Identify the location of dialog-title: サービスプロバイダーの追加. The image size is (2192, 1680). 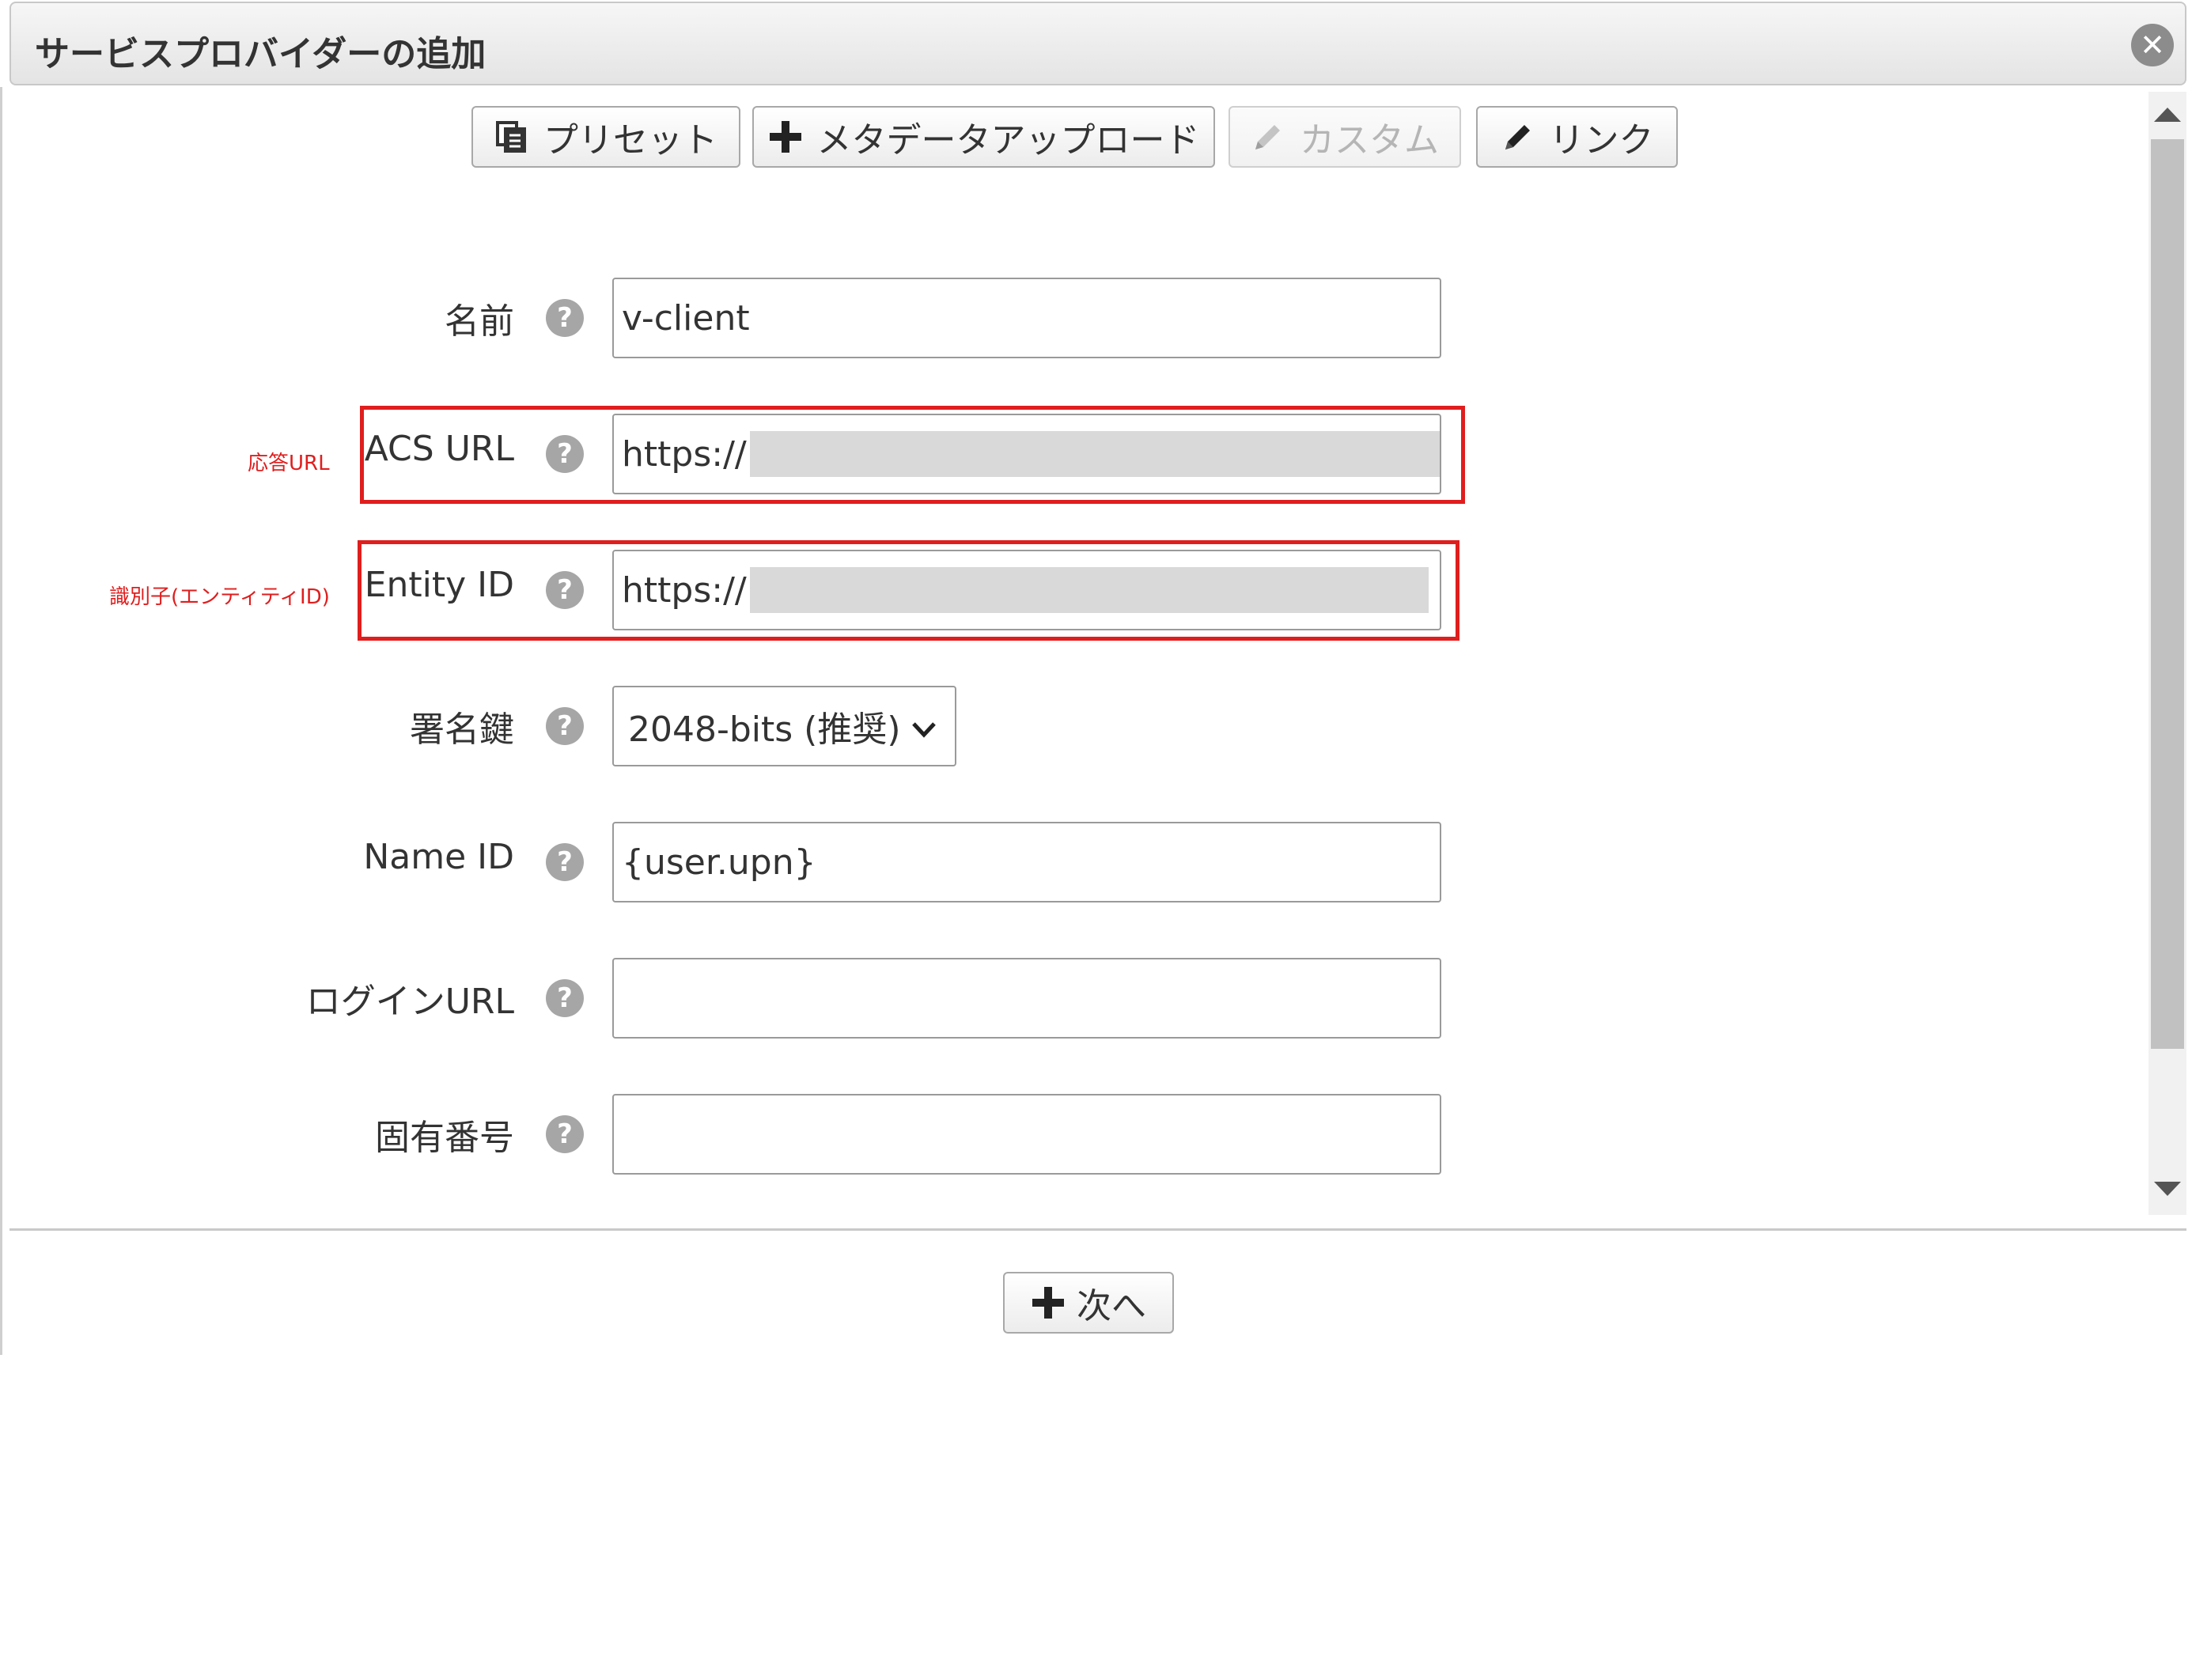
(260, 54).